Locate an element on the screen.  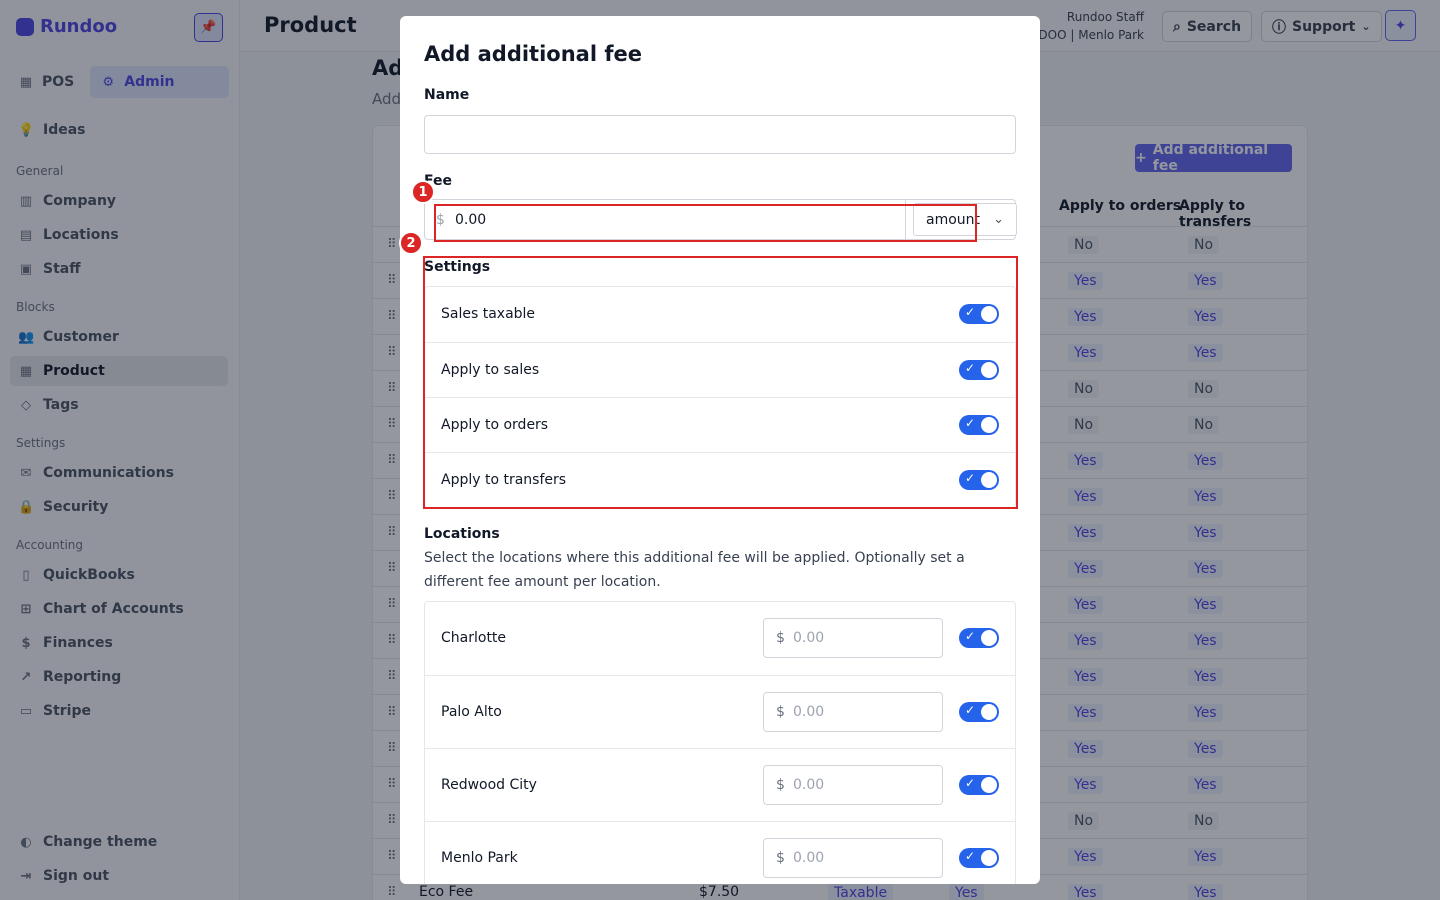
toggle-location-redwood-city: ✓ is located at coordinates (979, 785).